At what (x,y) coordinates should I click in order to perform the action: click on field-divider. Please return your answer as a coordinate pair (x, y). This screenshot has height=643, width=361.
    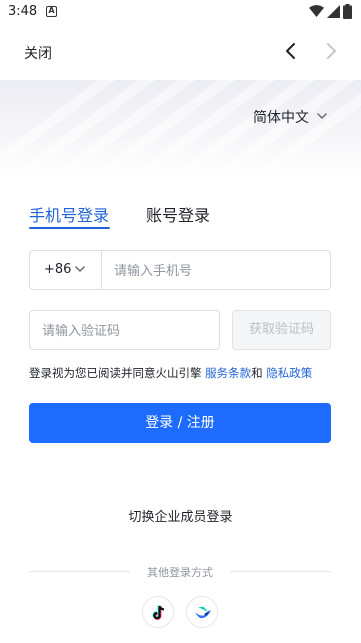
    Looking at the image, I should click on (101, 270).